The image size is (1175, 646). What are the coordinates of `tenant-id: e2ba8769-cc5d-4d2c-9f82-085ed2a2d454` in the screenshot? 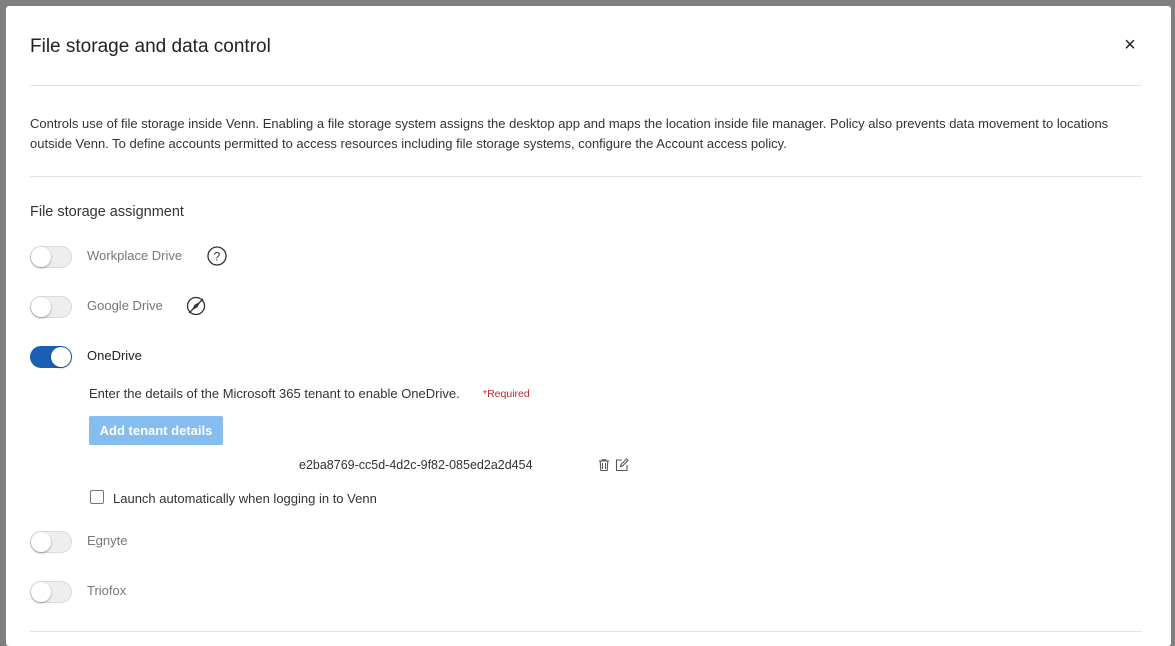 It's located at (416, 465).